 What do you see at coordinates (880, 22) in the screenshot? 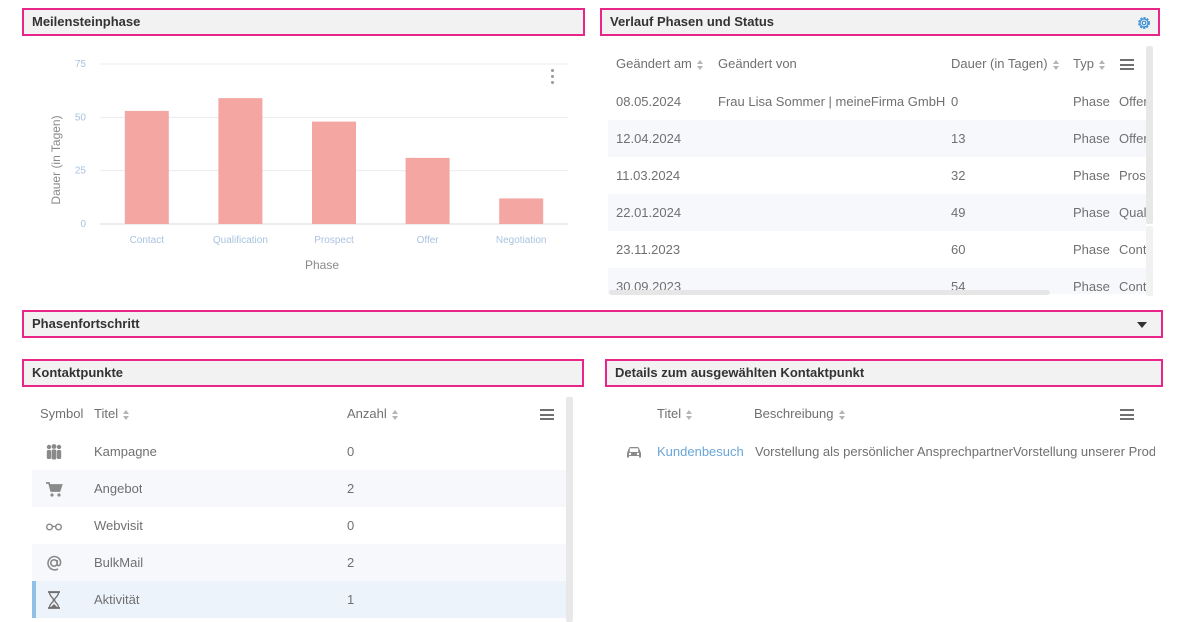
I see `history-panel-header: Verlauf Phasen und Status` at bounding box center [880, 22].